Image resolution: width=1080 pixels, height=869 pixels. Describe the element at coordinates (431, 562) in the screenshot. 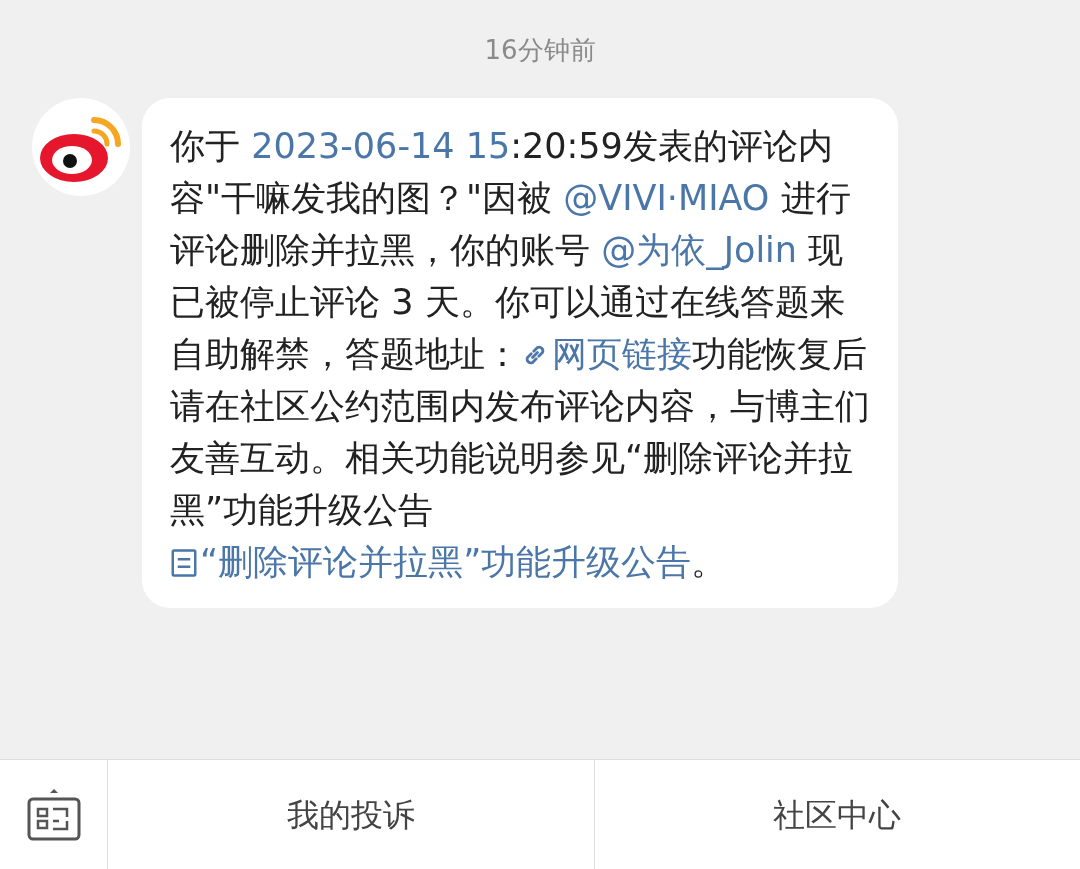

I see `web-link: “删除评论并拉黑”功能升级公告` at that location.